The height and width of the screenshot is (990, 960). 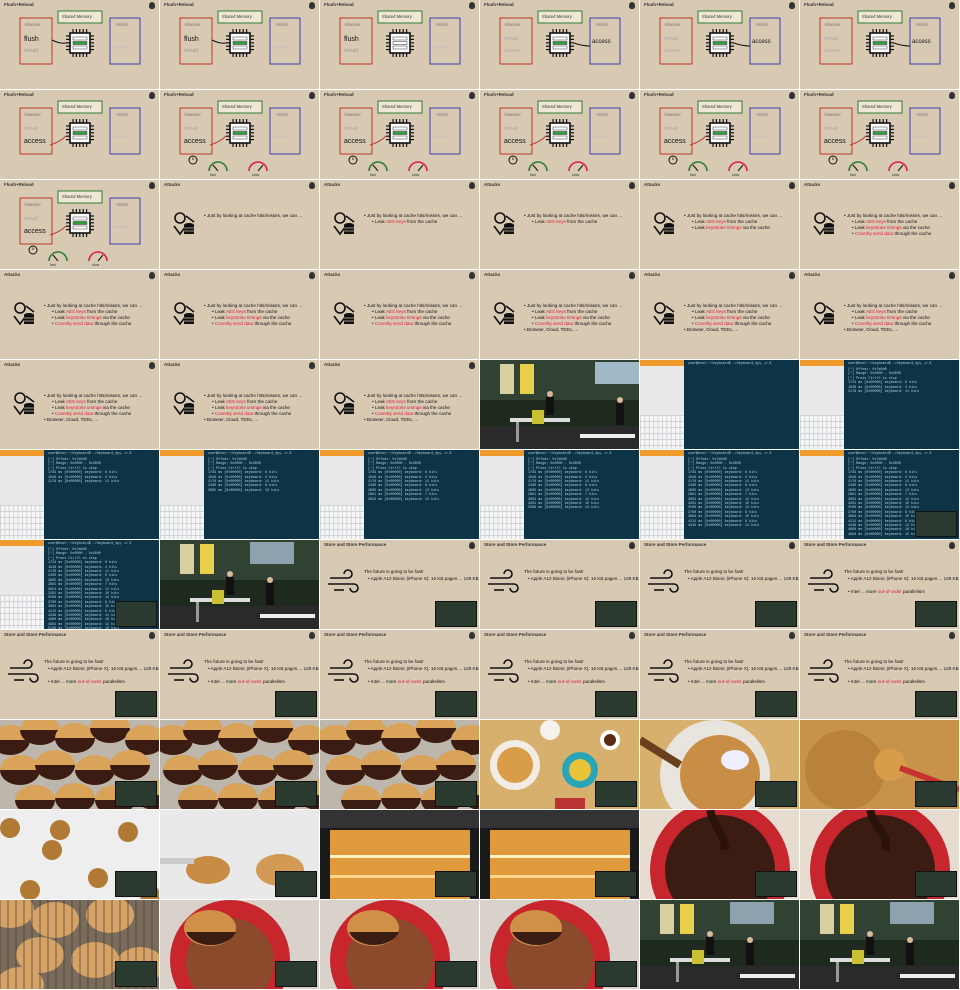 I want to click on chip-icon, so click(x=880, y=133).